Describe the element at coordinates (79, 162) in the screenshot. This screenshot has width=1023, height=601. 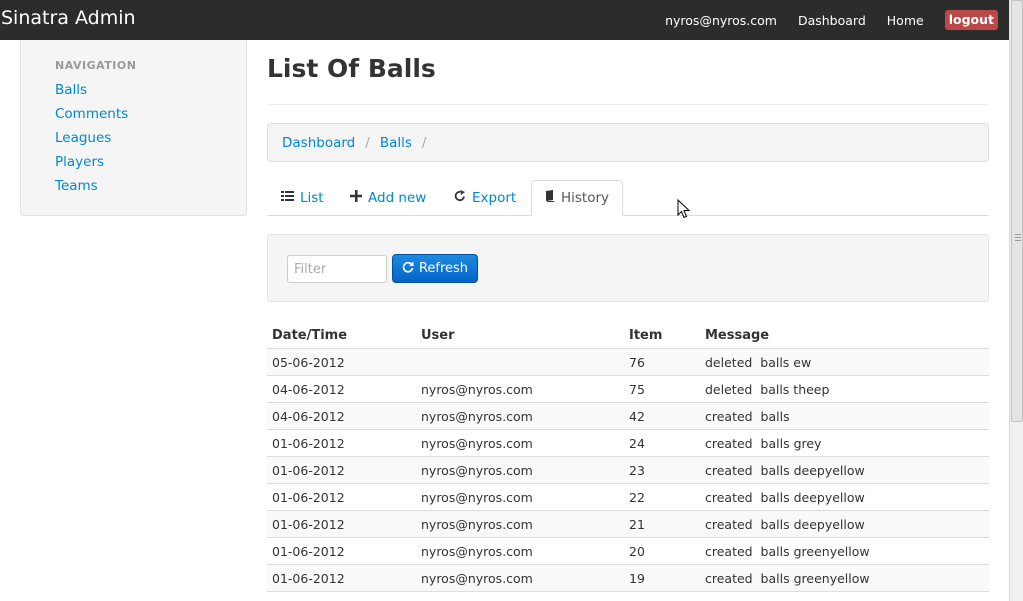
I see `sidebar-item-players: Players` at that location.